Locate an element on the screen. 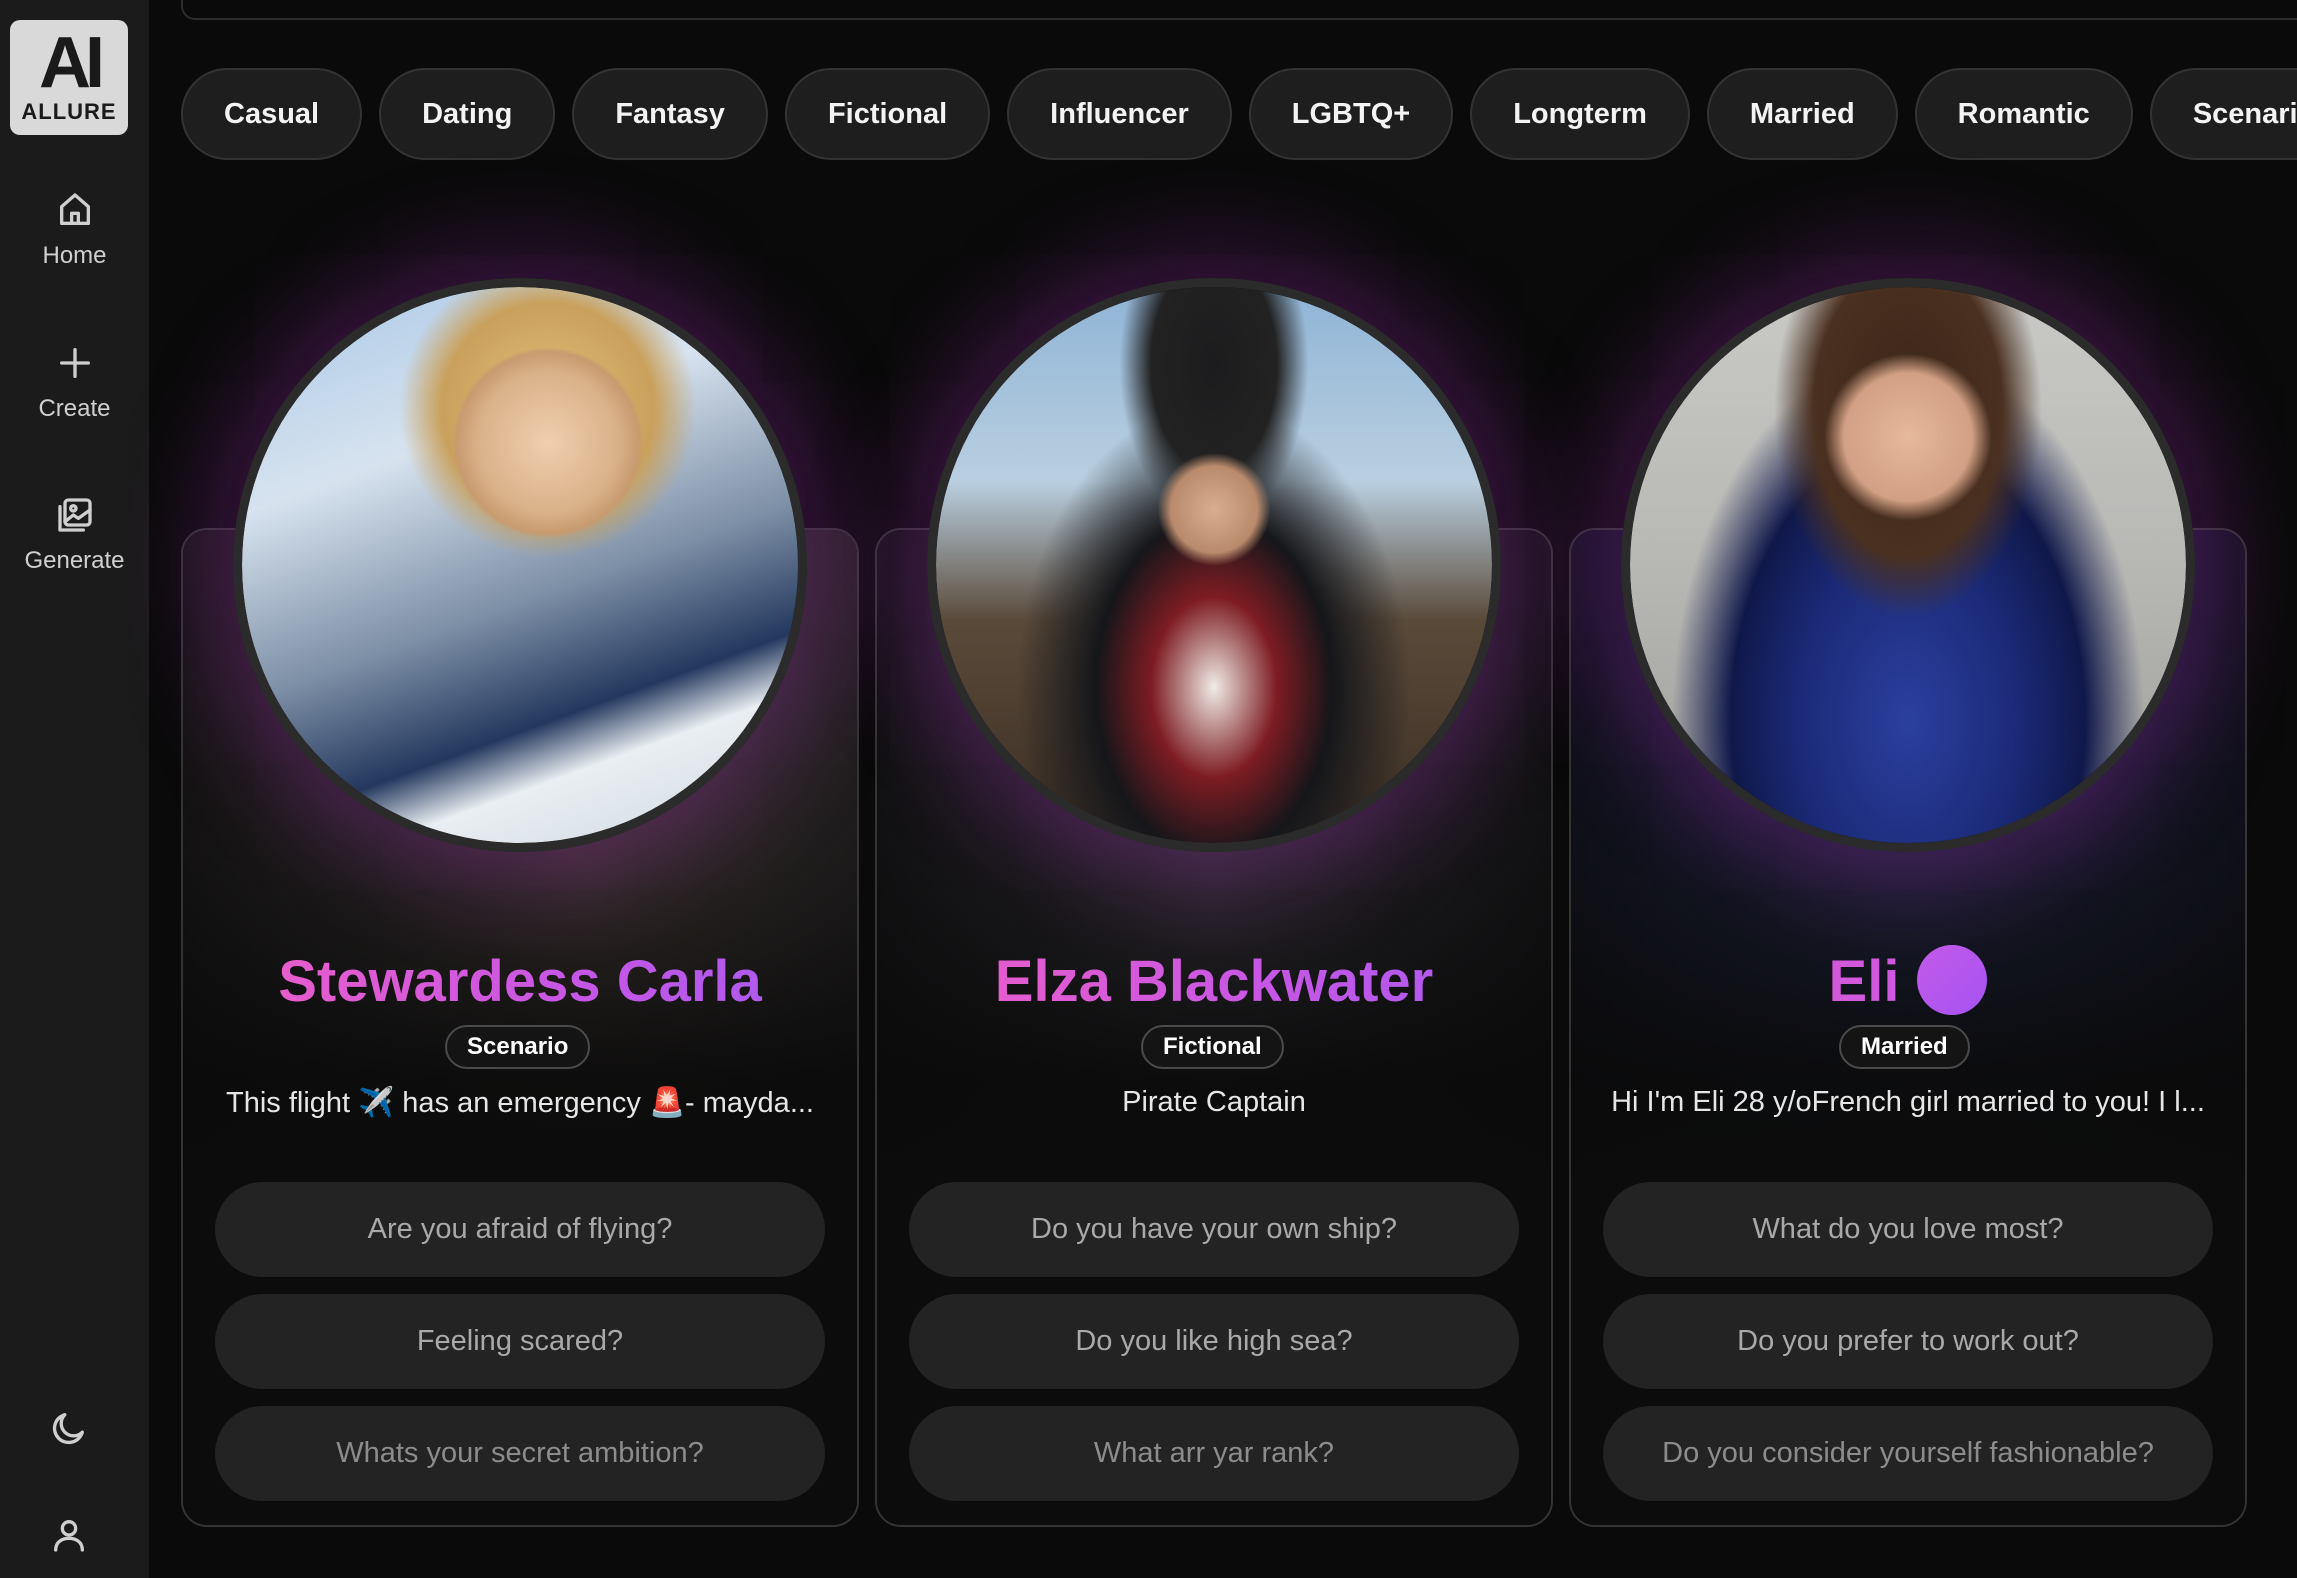 The height and width of the screenshot is (1578, 2297). sidebar-item-label: Home is located at coordinates (74, 255).